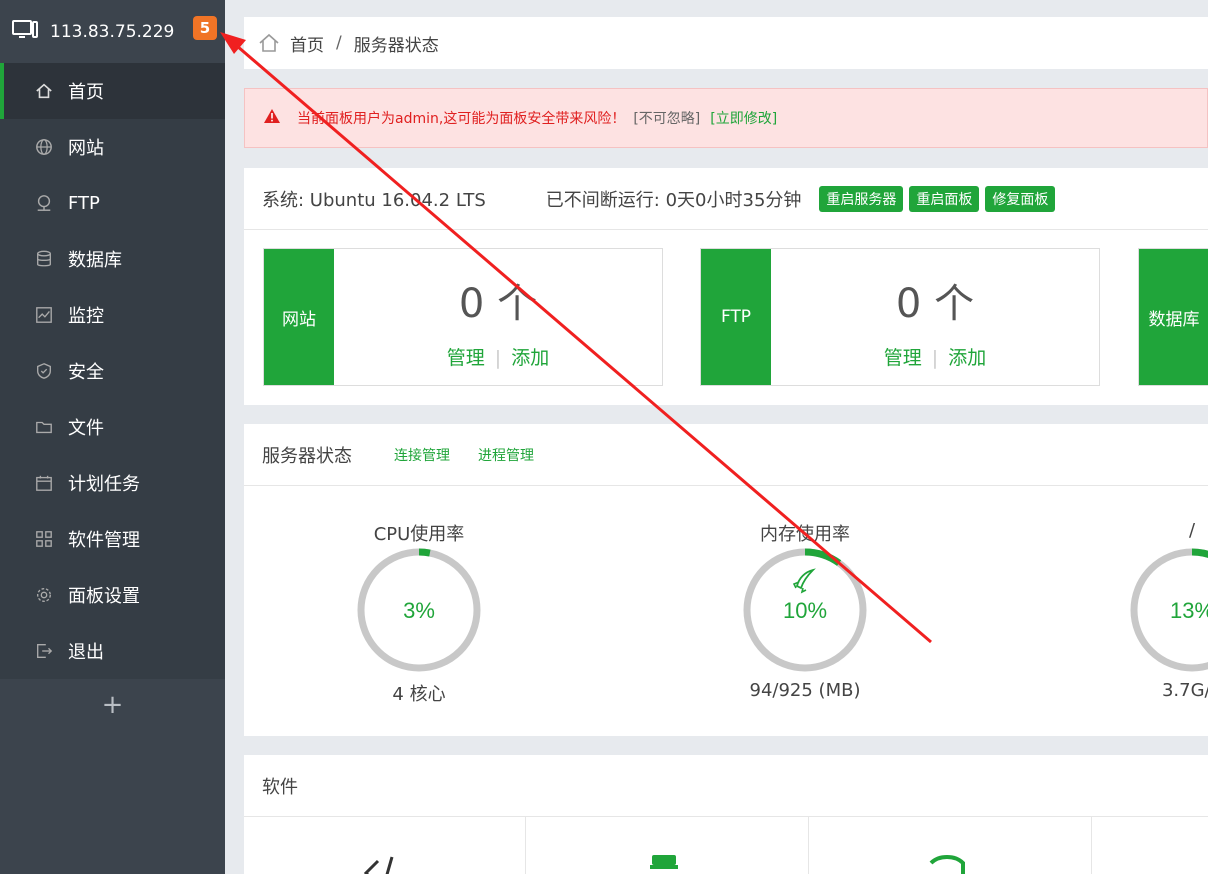 Image resolution: width=1208 pixels, height=874 pixels. I want to click on gauge-value: 10%, so click(805, 610).